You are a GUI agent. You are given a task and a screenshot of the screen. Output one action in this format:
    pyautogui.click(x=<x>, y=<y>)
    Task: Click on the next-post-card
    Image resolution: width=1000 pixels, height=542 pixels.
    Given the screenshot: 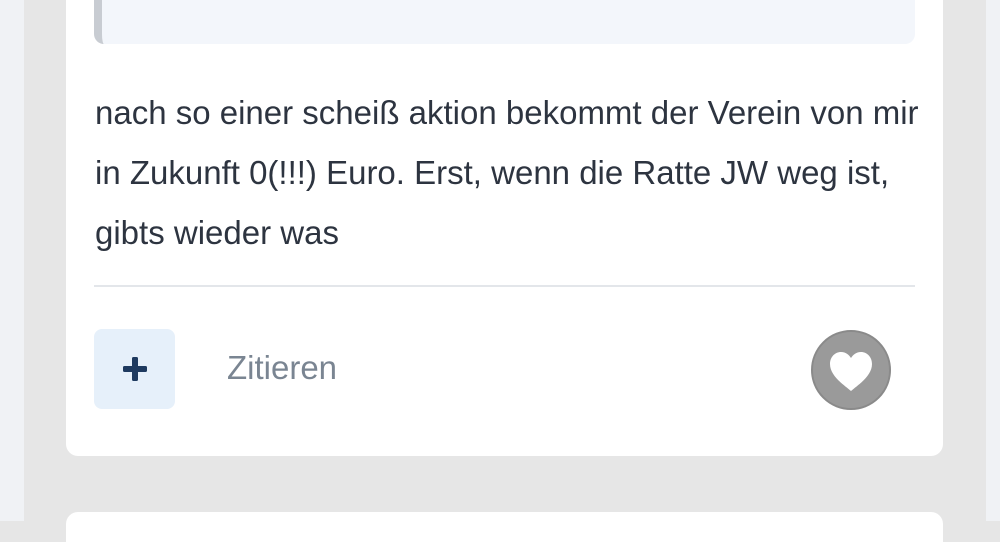 What is the action you would take?
    pyautogui.click(x=504, y=527)
    